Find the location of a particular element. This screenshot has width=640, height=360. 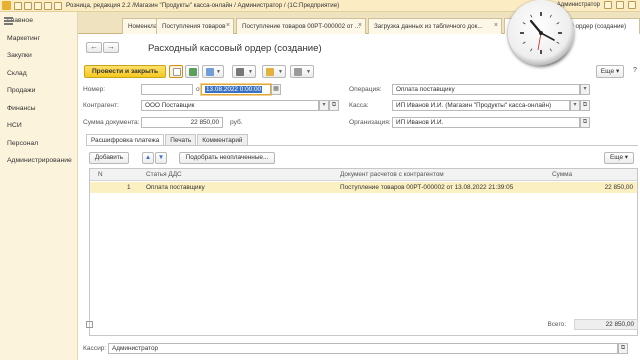

post-icon is located at coordinates (193, 72).